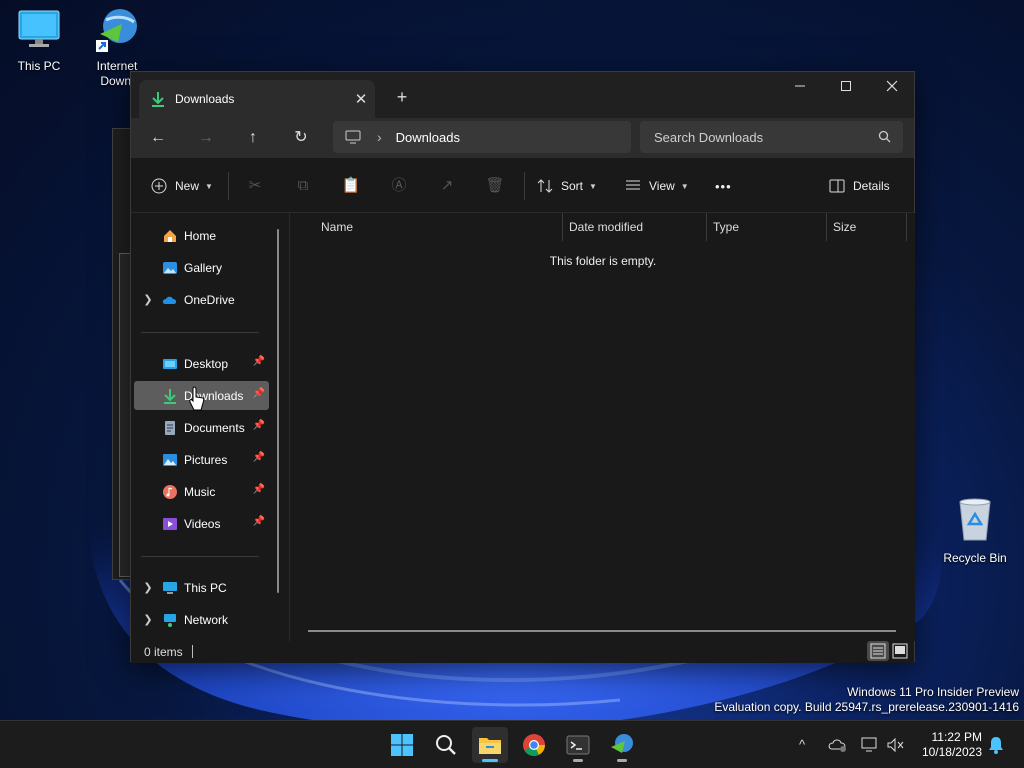 Image resolution: width=1024 pixels, height=768 pixels. Describe the element at coordinates (870, 745) in the screenshot. I see `network-status-icon` at that location.